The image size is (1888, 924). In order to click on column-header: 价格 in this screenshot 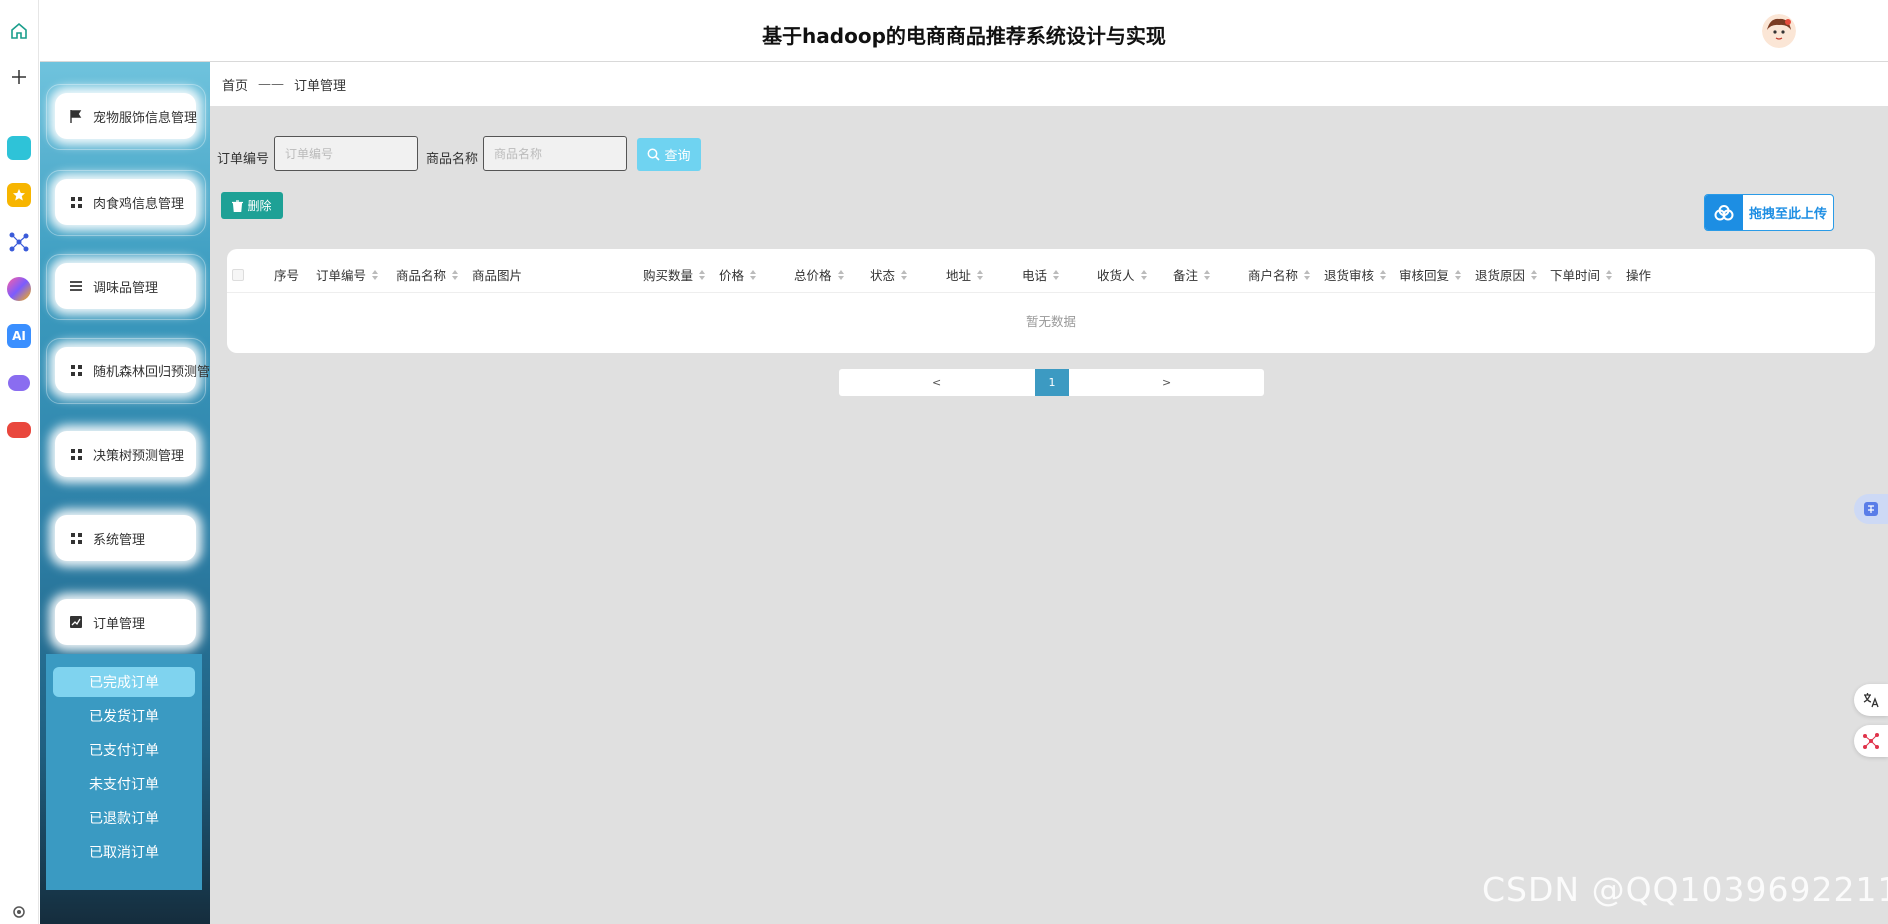, I will do `click(738, 274)`.